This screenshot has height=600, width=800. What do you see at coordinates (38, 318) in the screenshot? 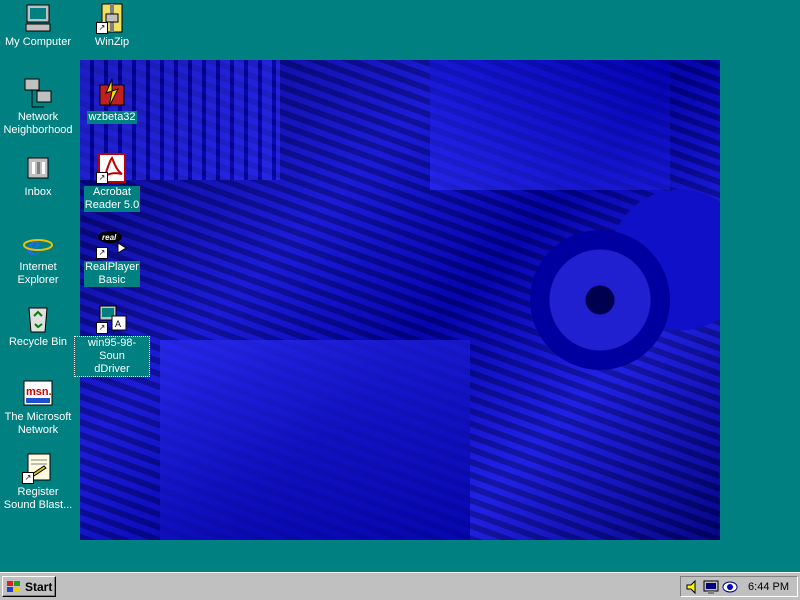
I see `recycle-bin-icon` at bounding box center [38, 318].